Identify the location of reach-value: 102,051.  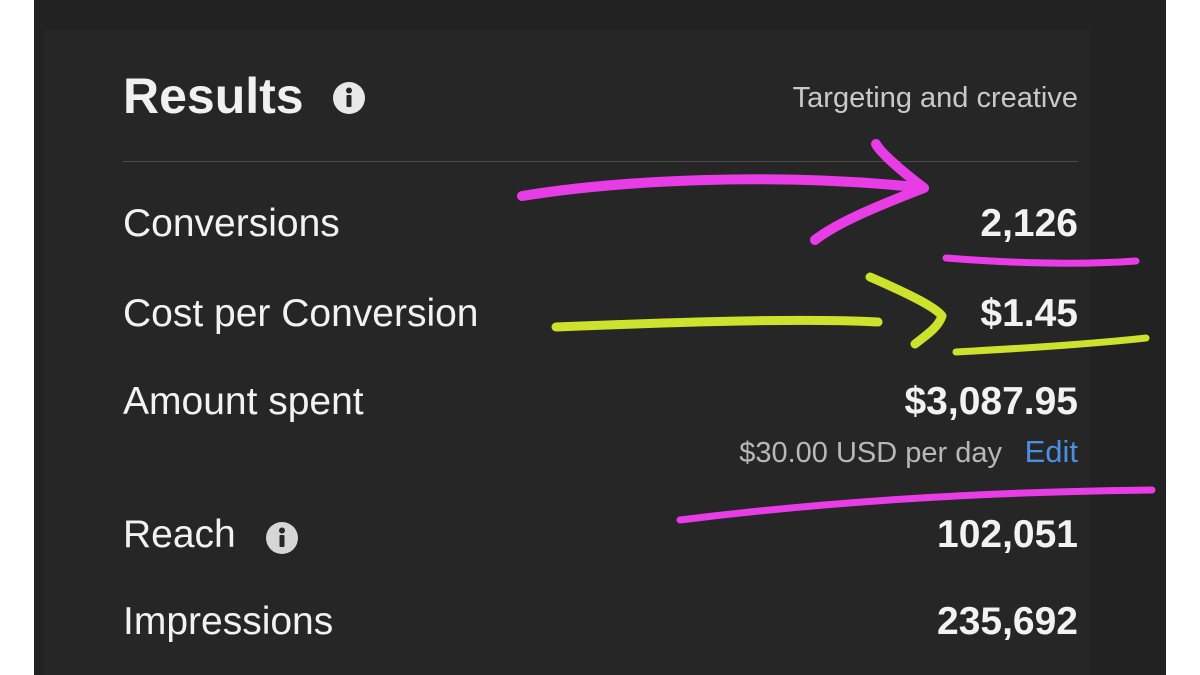
(1007, 534).